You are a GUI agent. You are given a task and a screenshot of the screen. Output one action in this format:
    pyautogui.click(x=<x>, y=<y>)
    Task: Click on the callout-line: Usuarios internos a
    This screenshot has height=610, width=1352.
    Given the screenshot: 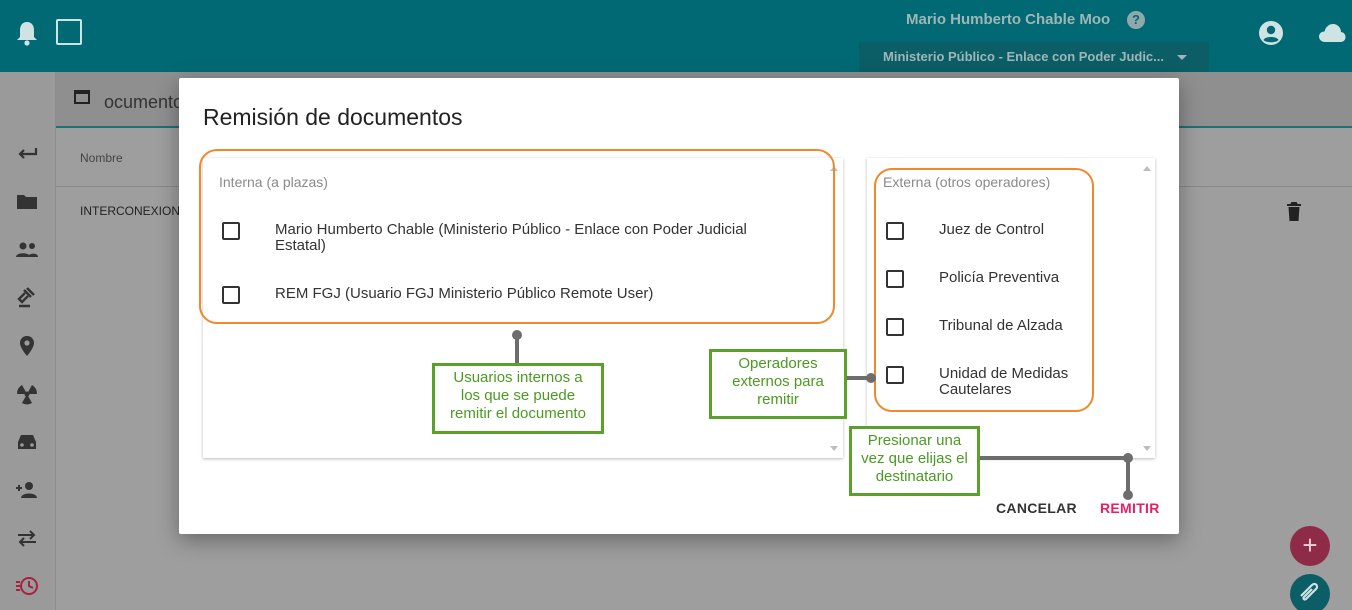 What is the action you would take?
    pyautogui.click(x=518, y=377)
    